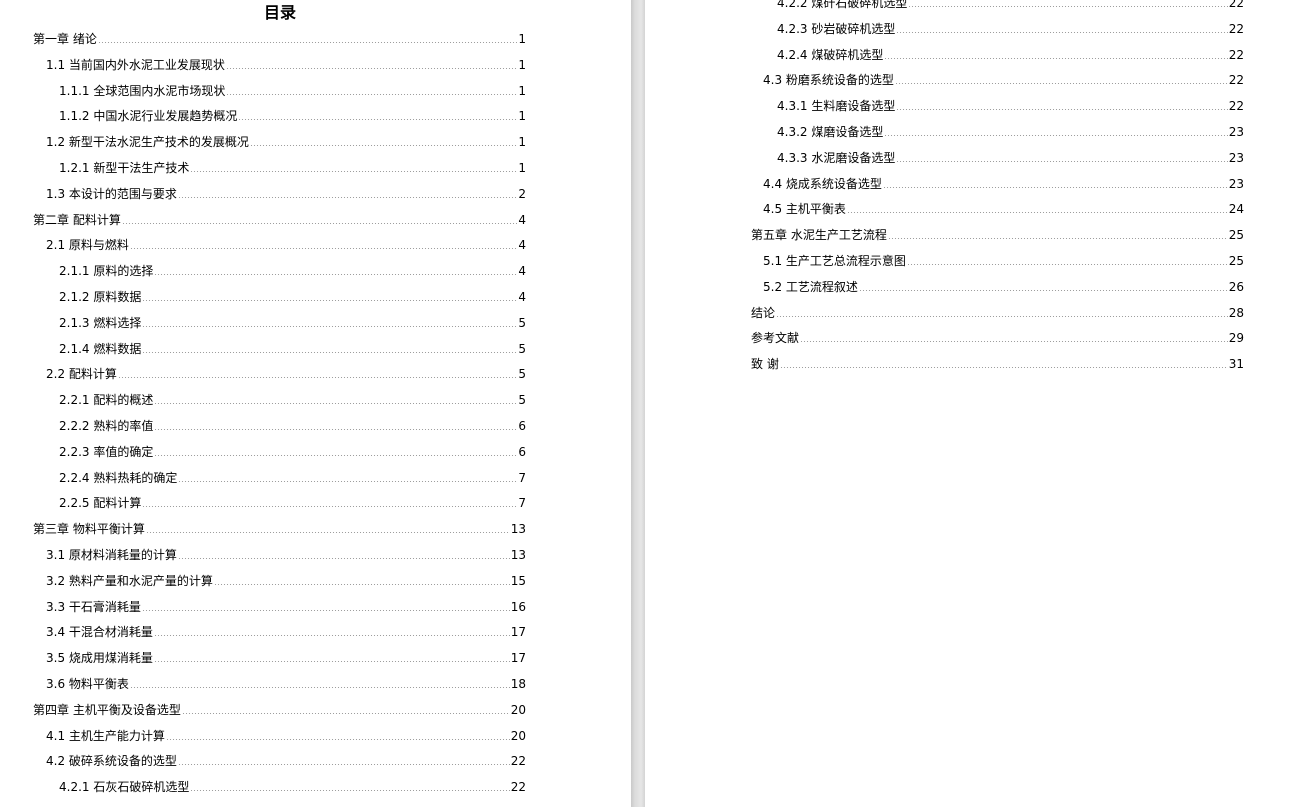 The width and height of the screenshot is (1292, 807). Describe the element at coordinates (836, 158) in the screenshot. I see `toc-entry-label: 4.3.3 水泥磨设备选型` at that location.